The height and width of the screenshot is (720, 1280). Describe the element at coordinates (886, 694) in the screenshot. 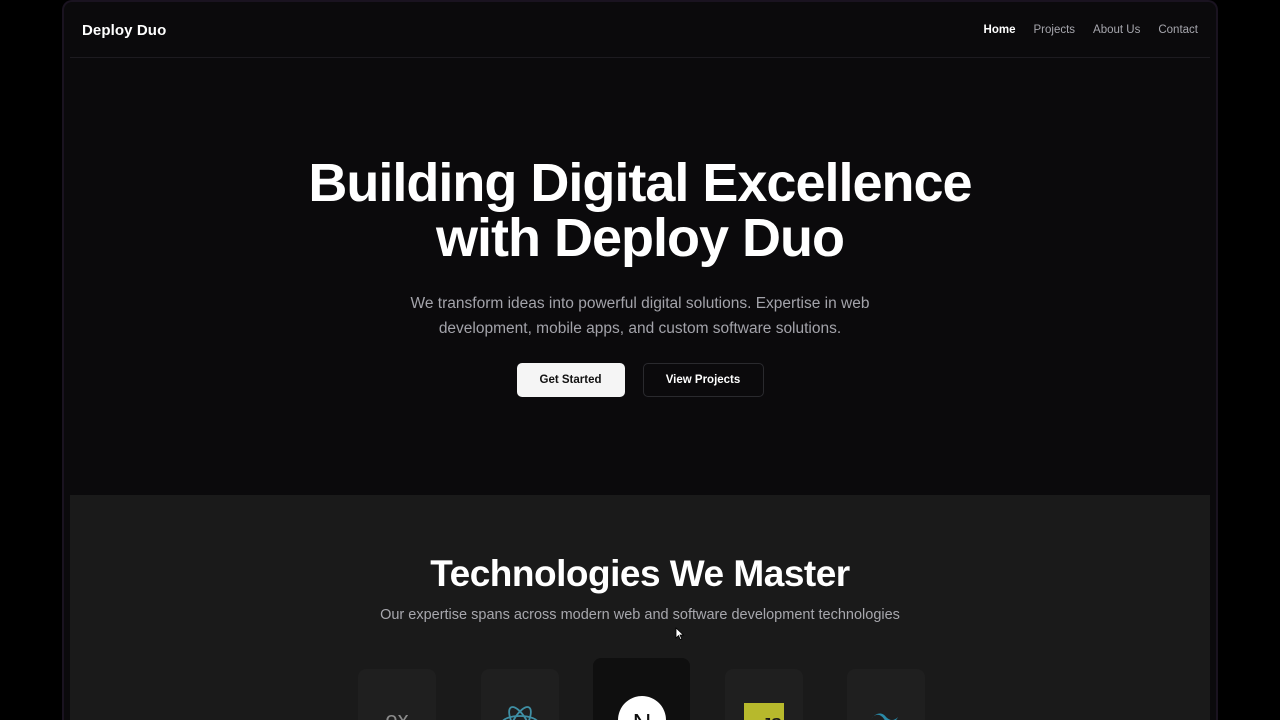

I see `tech-card-tailwind` at that location.